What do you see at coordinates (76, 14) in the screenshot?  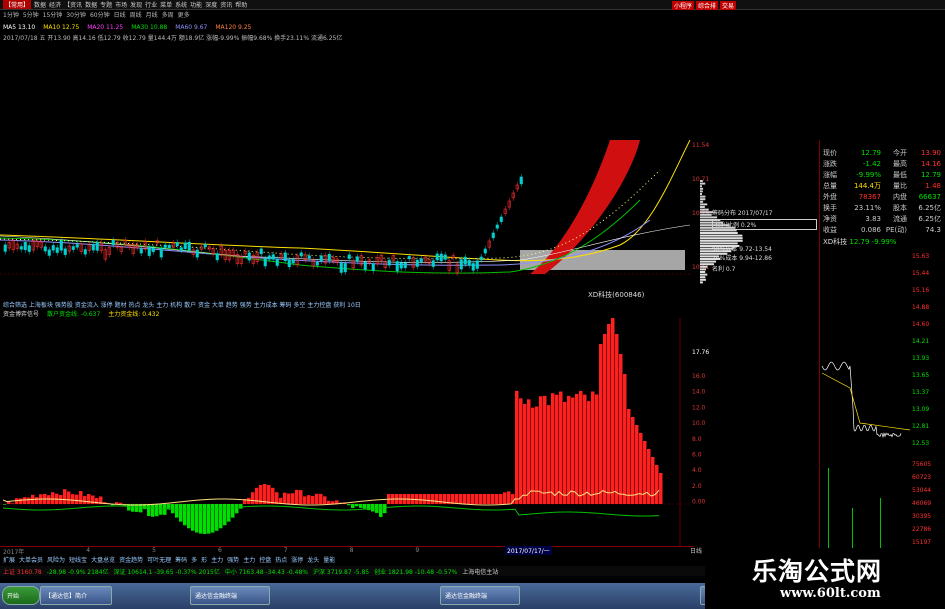 I see `period-tab: 30分钟` at bounding box center [76, 14].